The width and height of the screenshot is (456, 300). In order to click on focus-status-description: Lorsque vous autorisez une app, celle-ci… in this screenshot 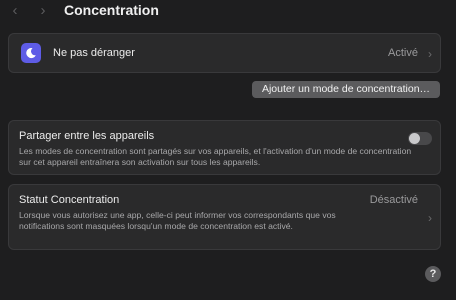, I will do `click(177, 220)`.